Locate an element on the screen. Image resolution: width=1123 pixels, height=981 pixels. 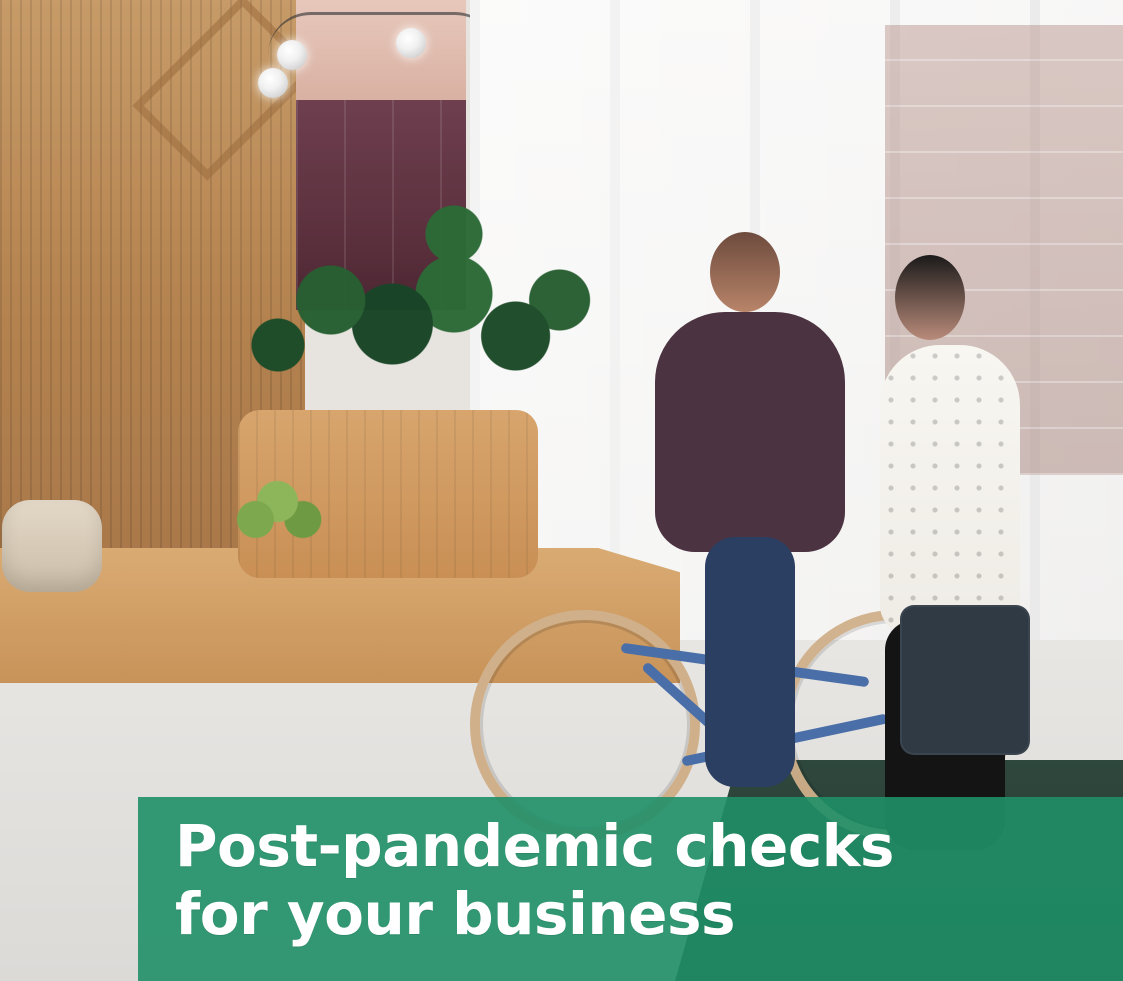
man-legs is located at coordinates (750, 662).